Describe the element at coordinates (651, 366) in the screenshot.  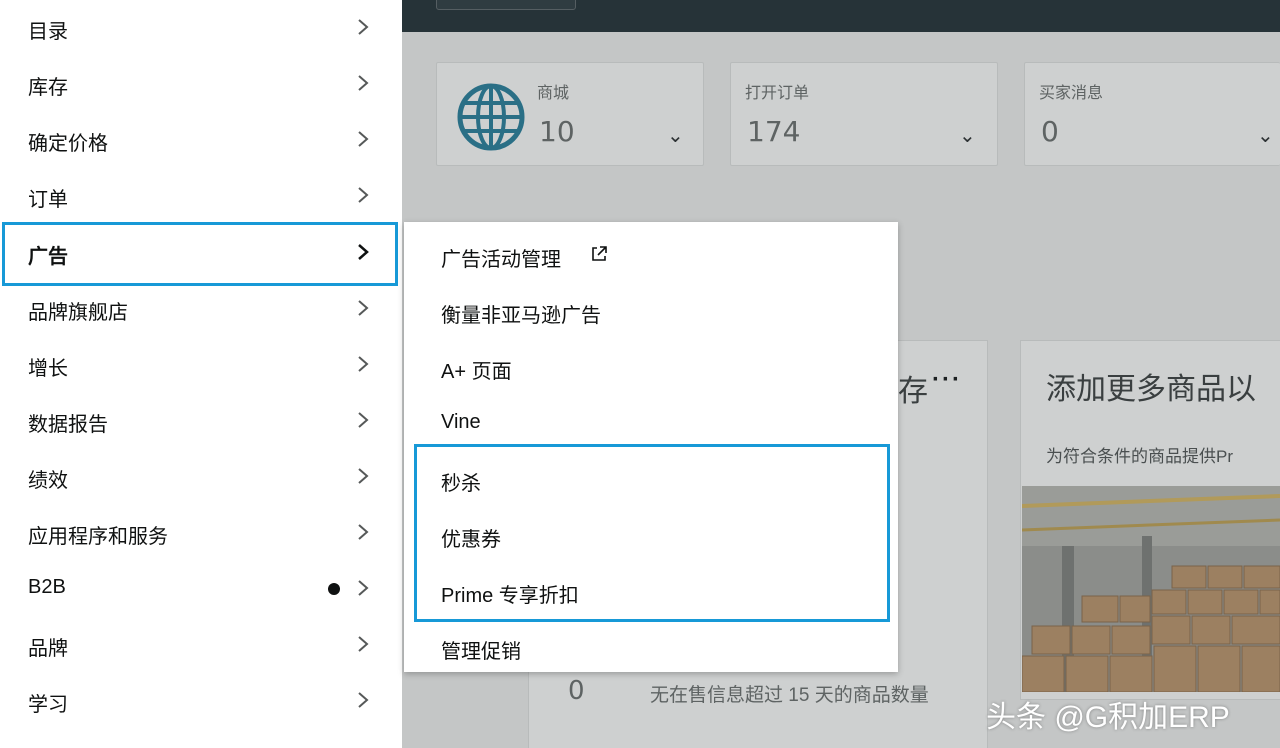
I see `submenu-a-plus-content: A+ 页面` at that location.